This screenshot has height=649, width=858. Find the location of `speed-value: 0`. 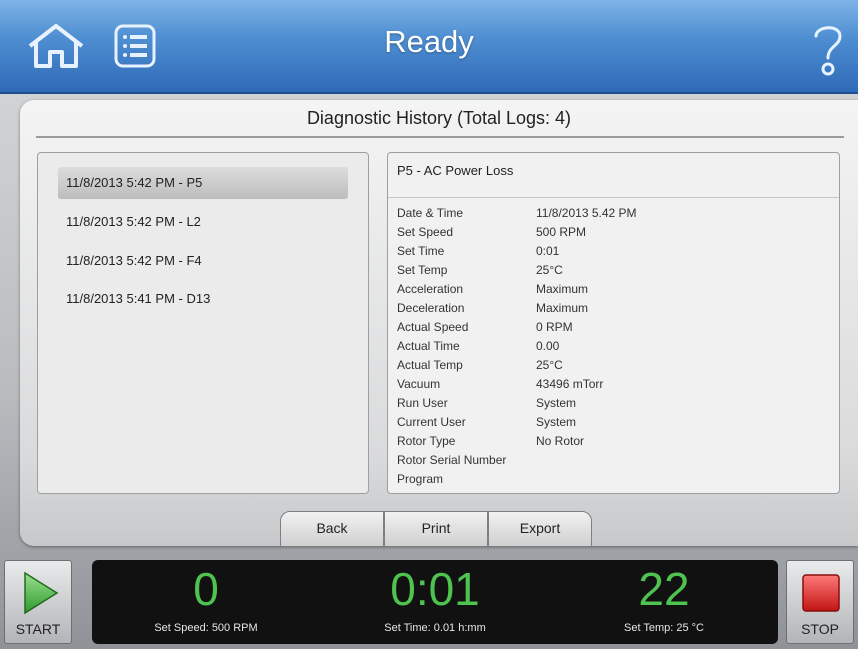

speed-value: 0 is located at coordinates (206, 589).